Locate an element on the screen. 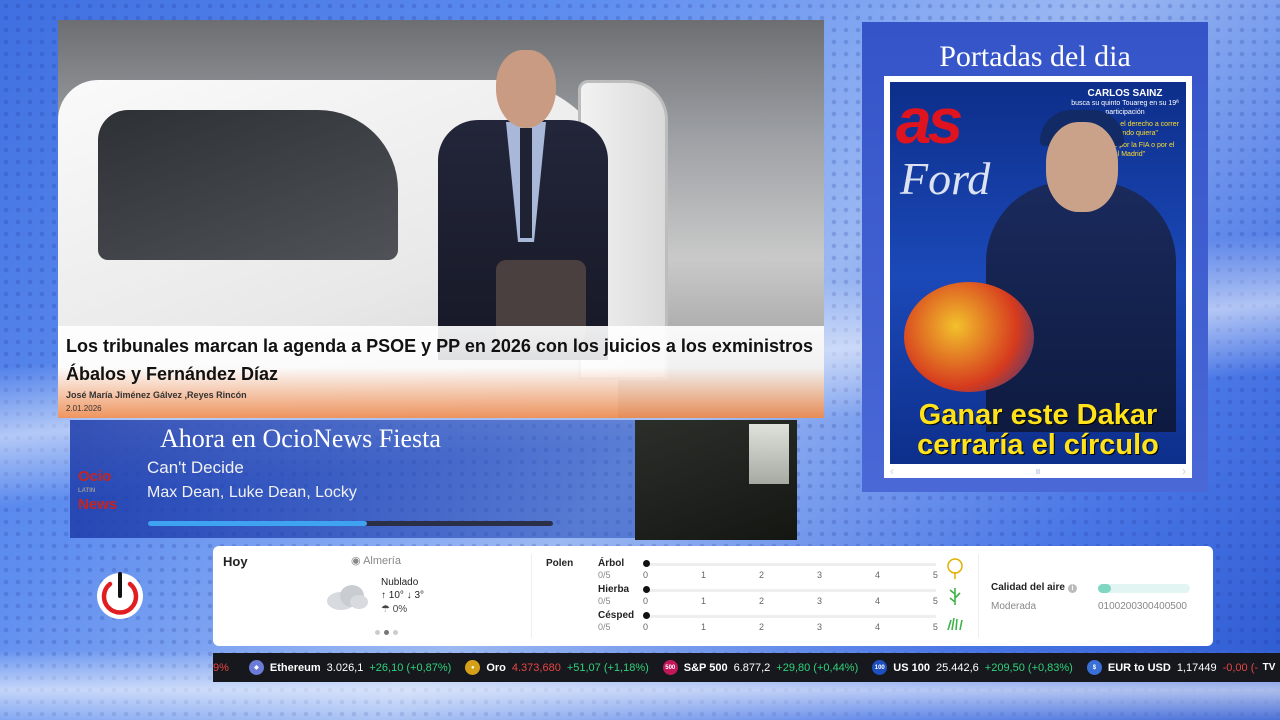 The image size is (1280, 720). cover-headline: Ganar este Dakar cerraría el círculo is located at coordinates (1038, 430).